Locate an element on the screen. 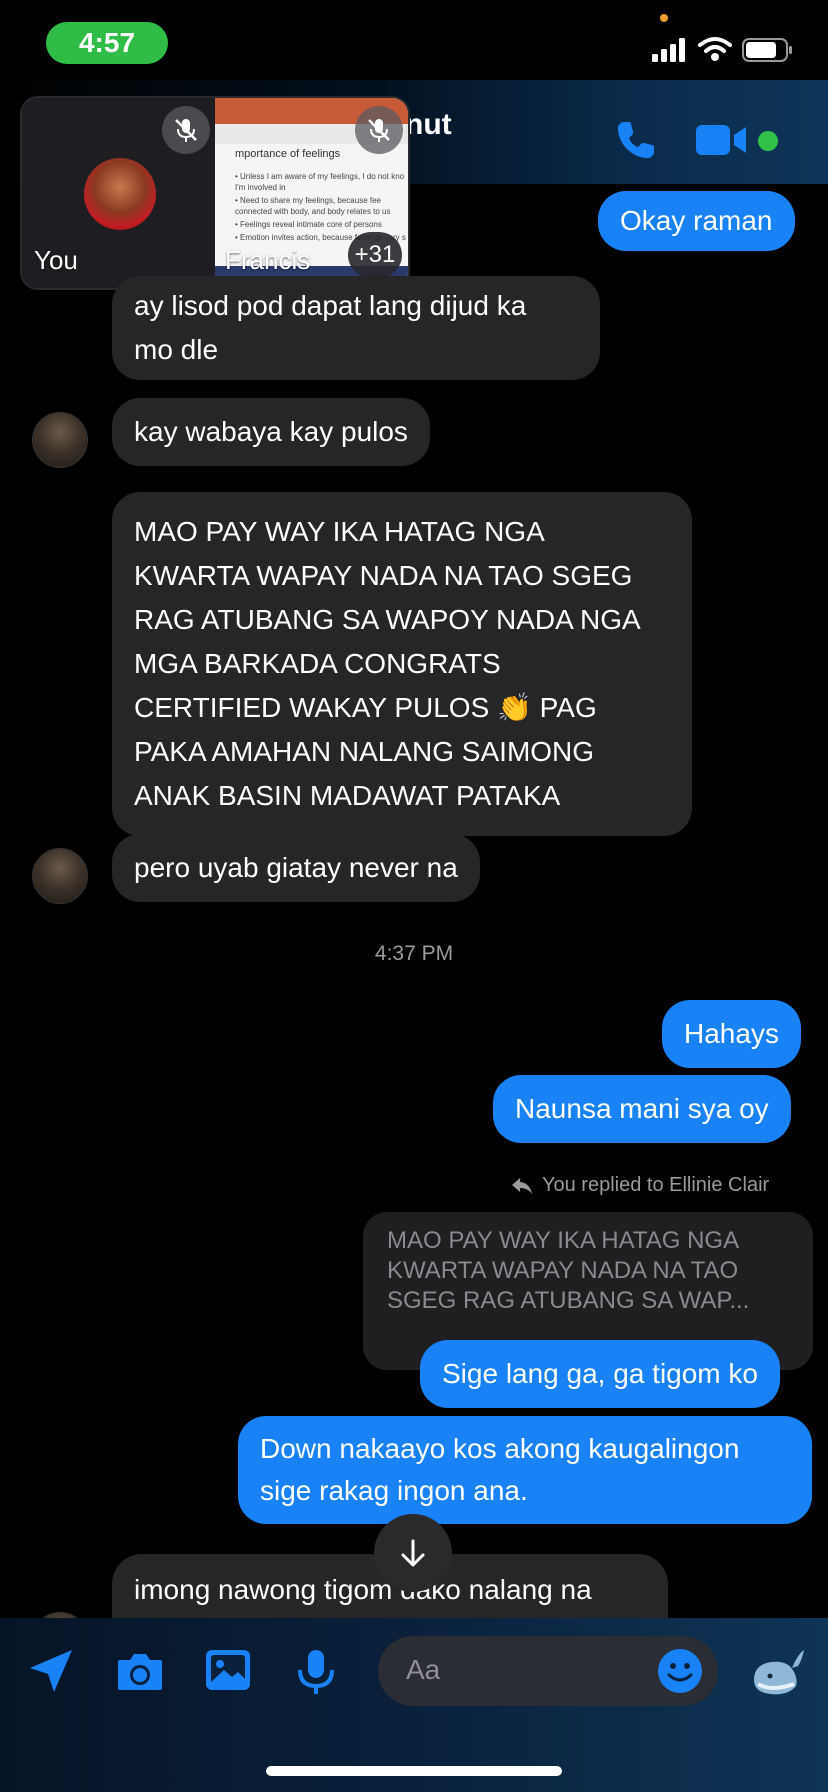 This screenshot has height=1792, width=828. cellular-signal-icon is located at coordinates (668, 50).